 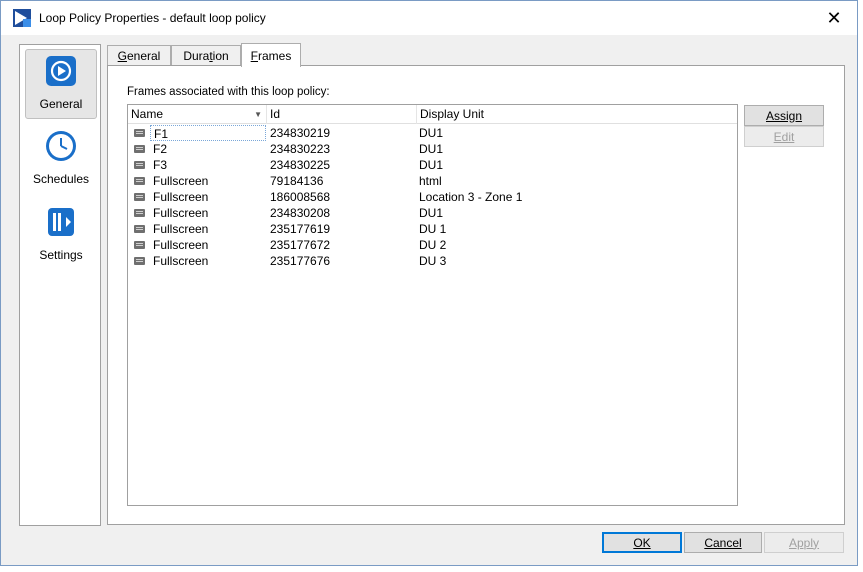 I want to click on table-row: Fullscreen 234830208 DU1, so click(x=432, y=213).